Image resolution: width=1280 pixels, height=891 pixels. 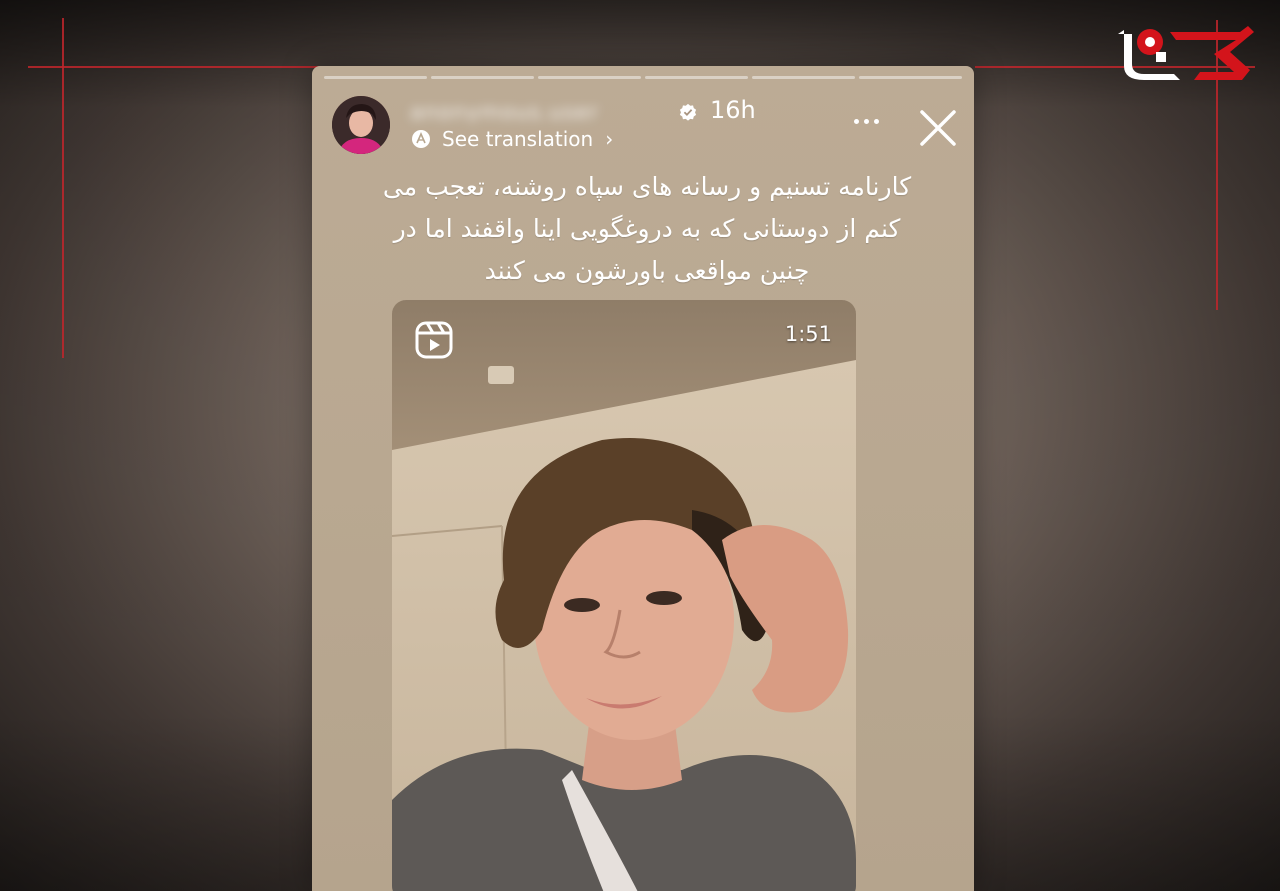 I want to click on close-icon, so click(x=938, y=128).